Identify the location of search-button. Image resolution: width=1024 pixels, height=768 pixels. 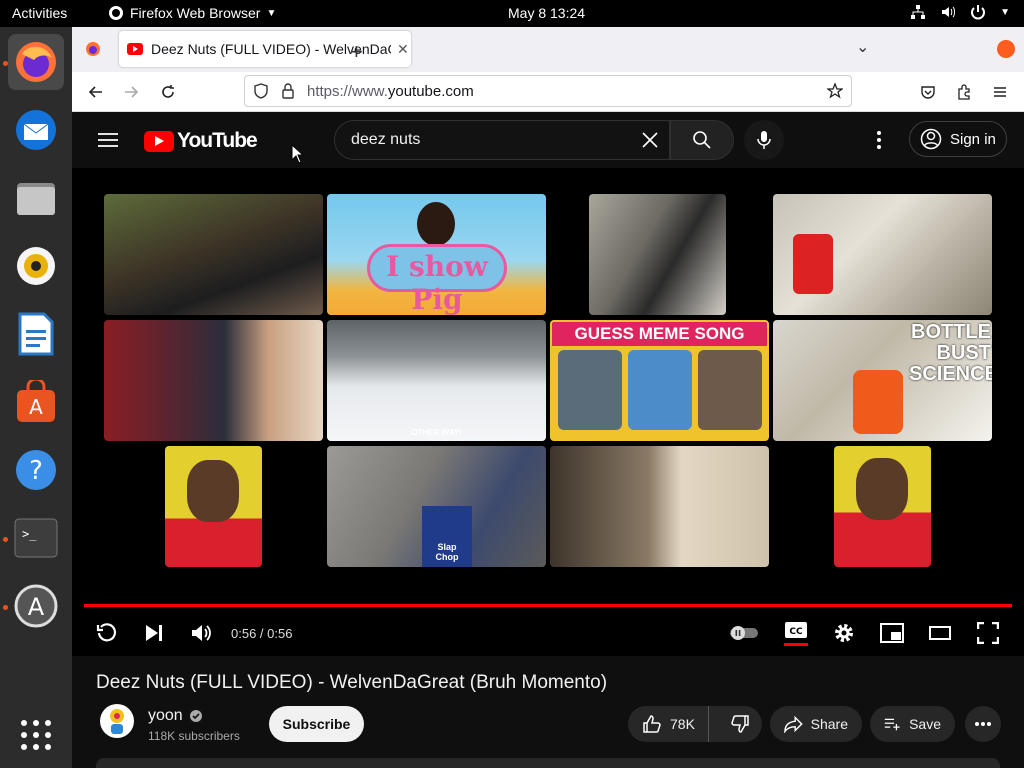
(702, 140).